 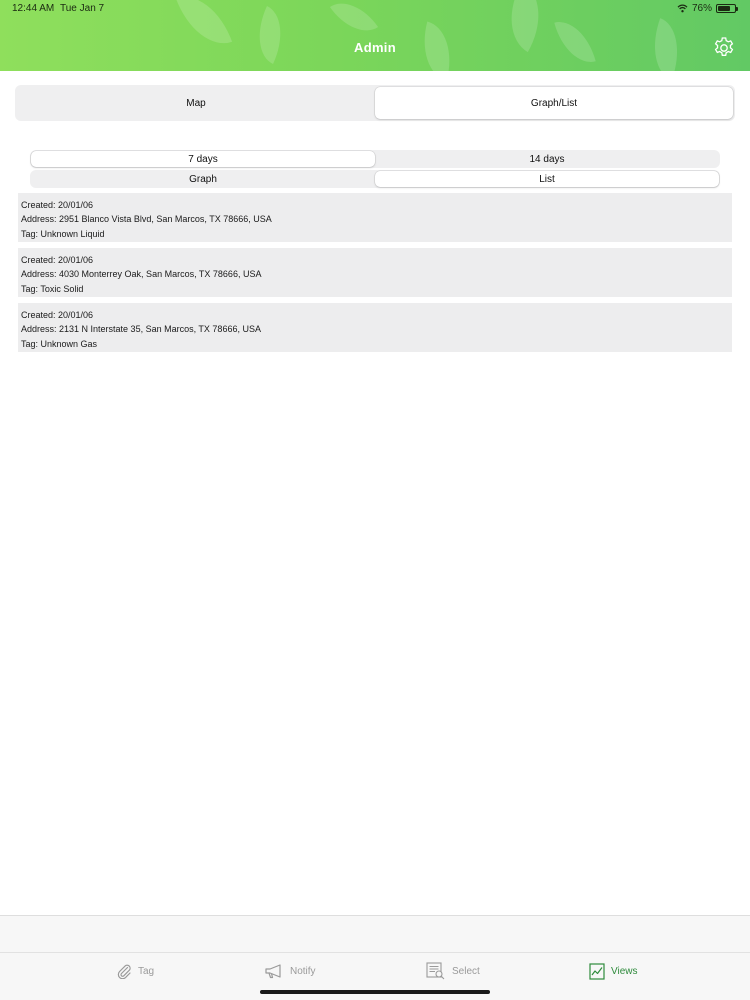 What do you see at coordinates (466, 971) in the screenshot?
I see `tabbar-label: Select` at bounding box center [466, 971].